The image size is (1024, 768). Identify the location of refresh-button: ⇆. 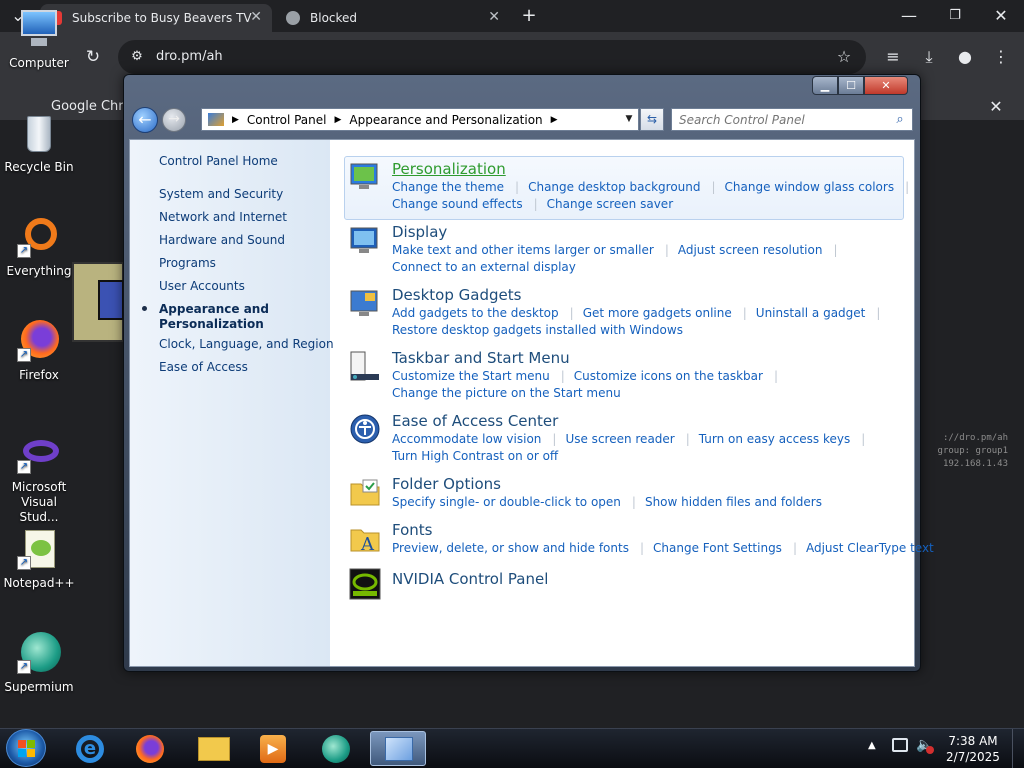
(652, 119).